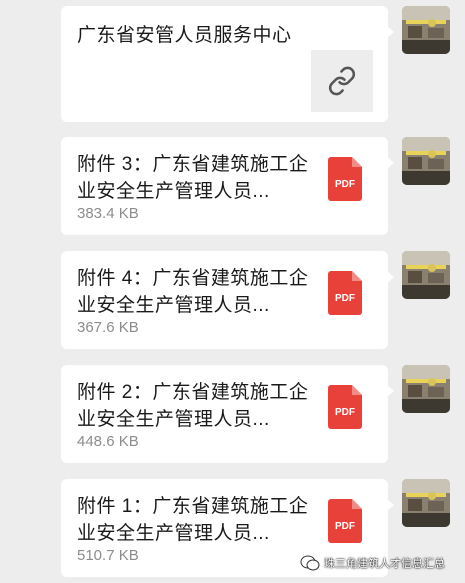 The image size is (465, 583). I want to click on link-thumbnail, so click(342, 81).